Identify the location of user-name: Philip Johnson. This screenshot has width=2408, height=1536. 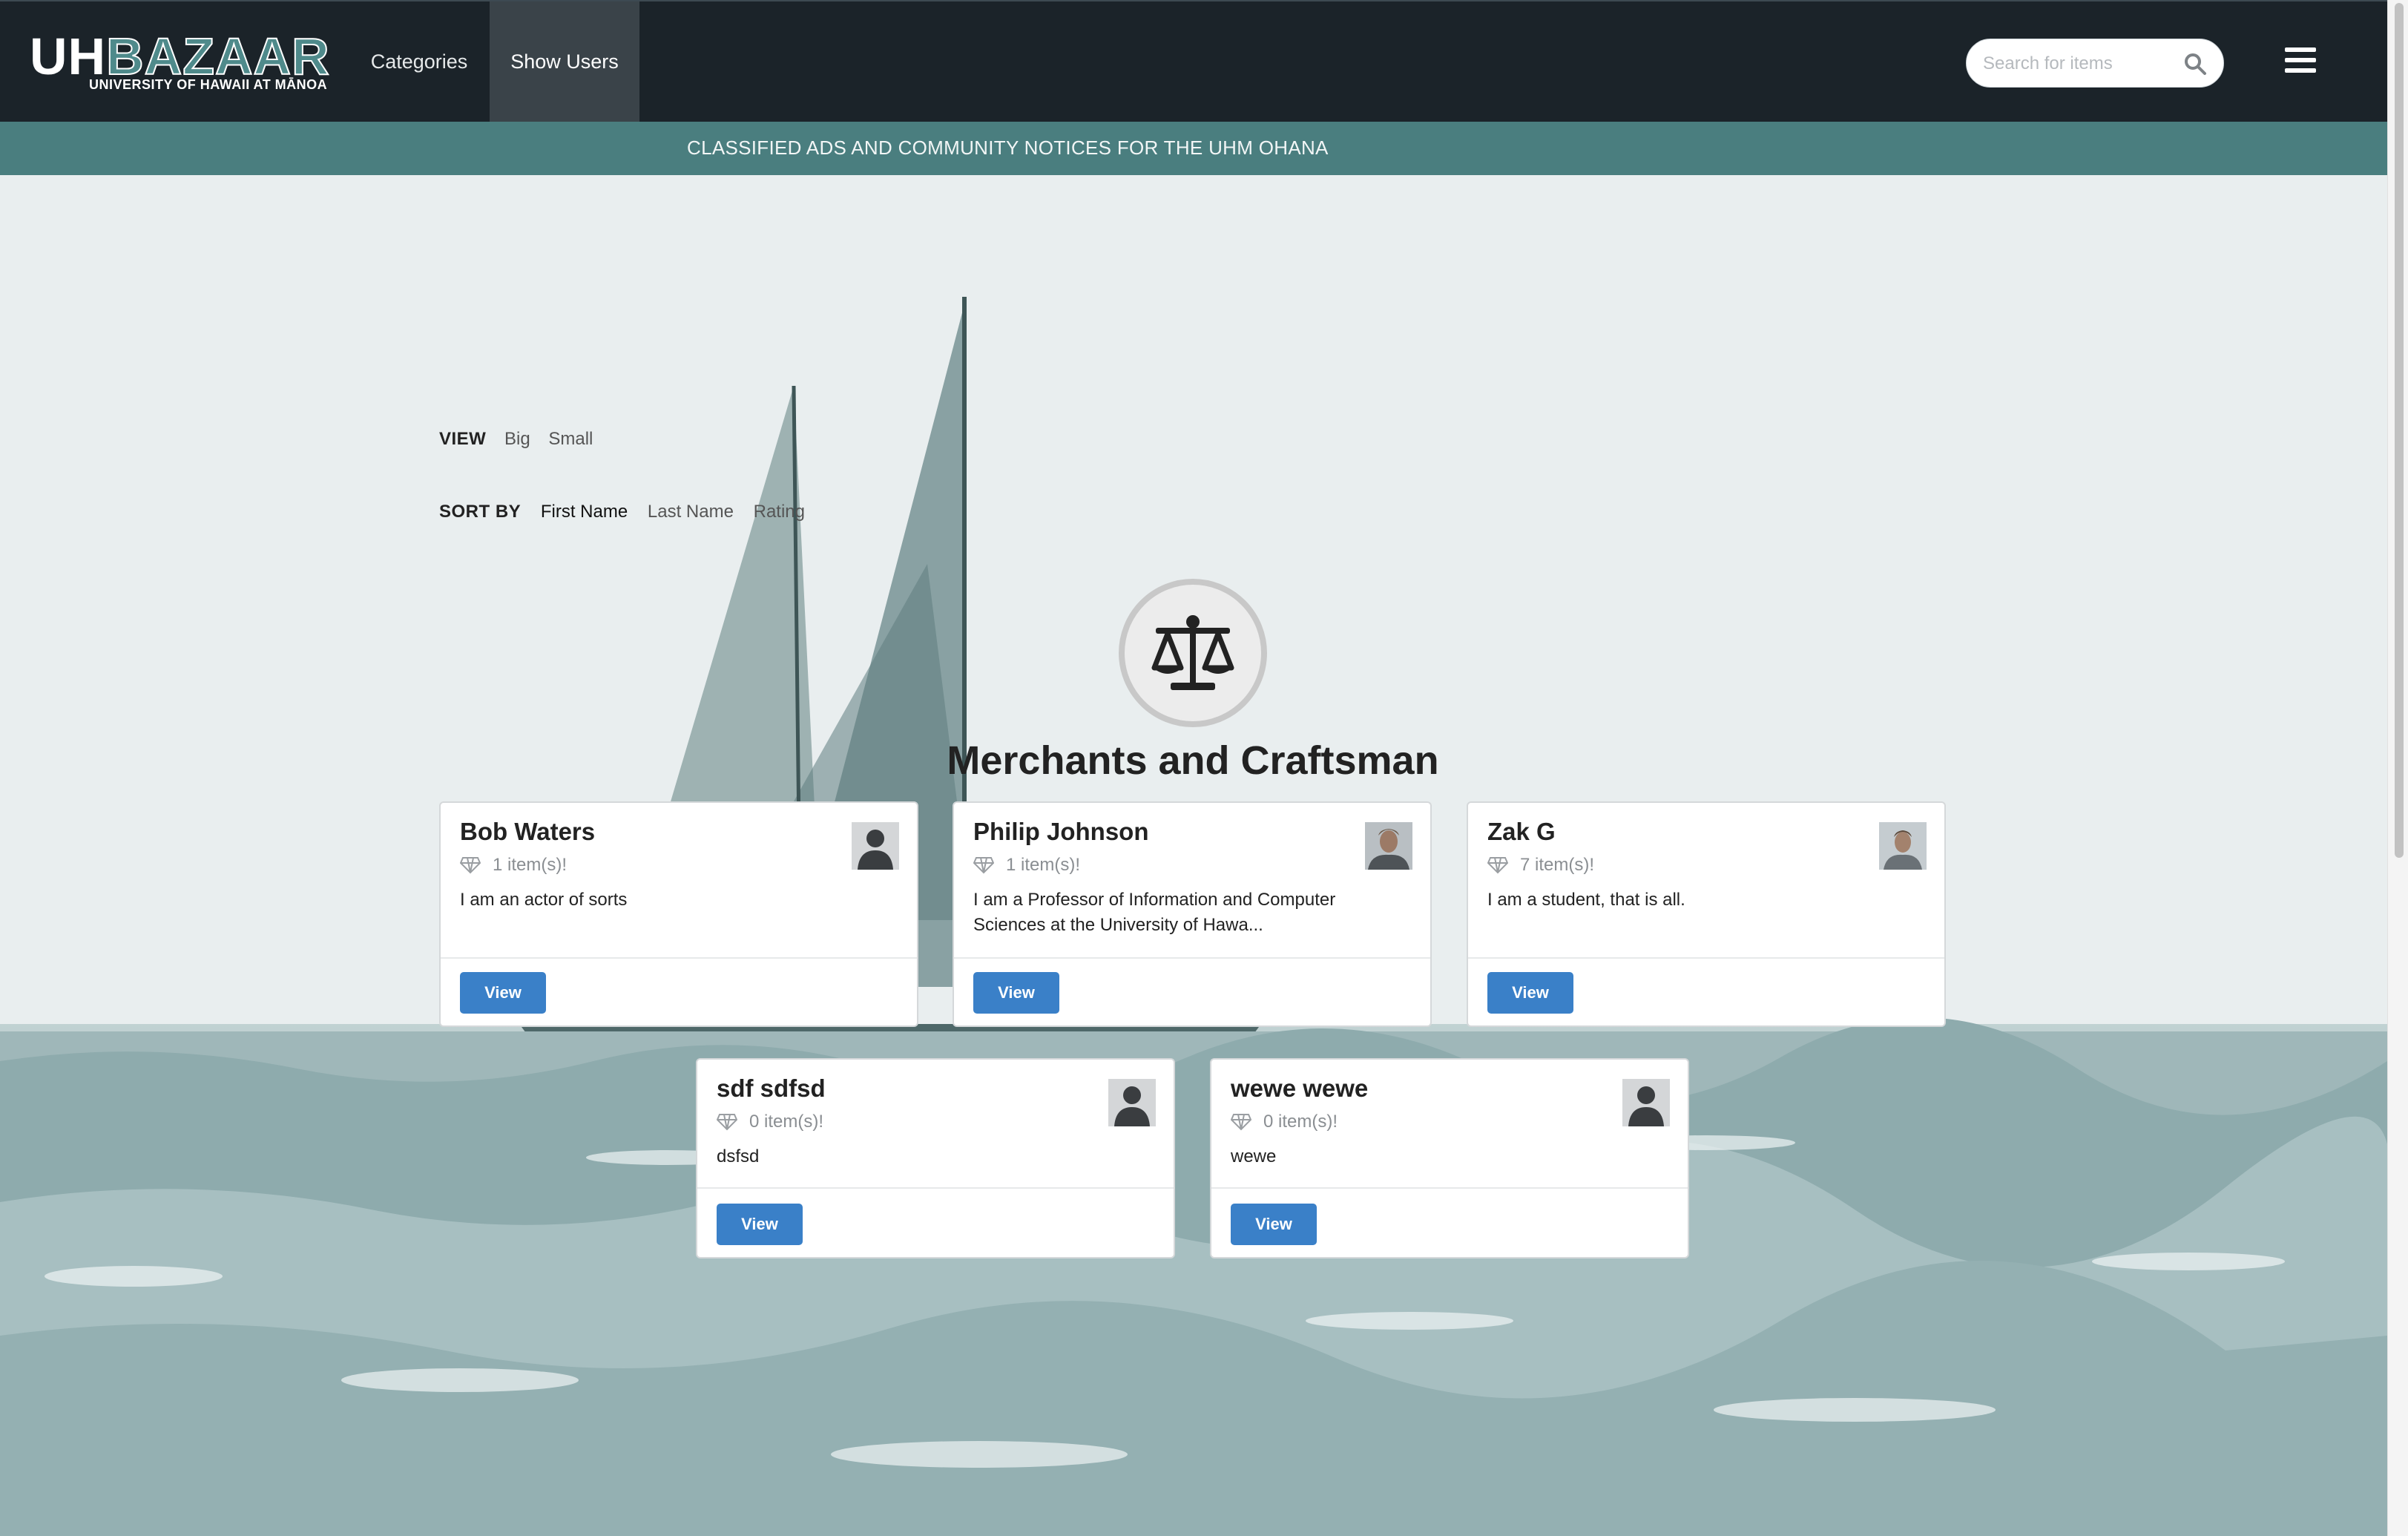
(1061, 832).